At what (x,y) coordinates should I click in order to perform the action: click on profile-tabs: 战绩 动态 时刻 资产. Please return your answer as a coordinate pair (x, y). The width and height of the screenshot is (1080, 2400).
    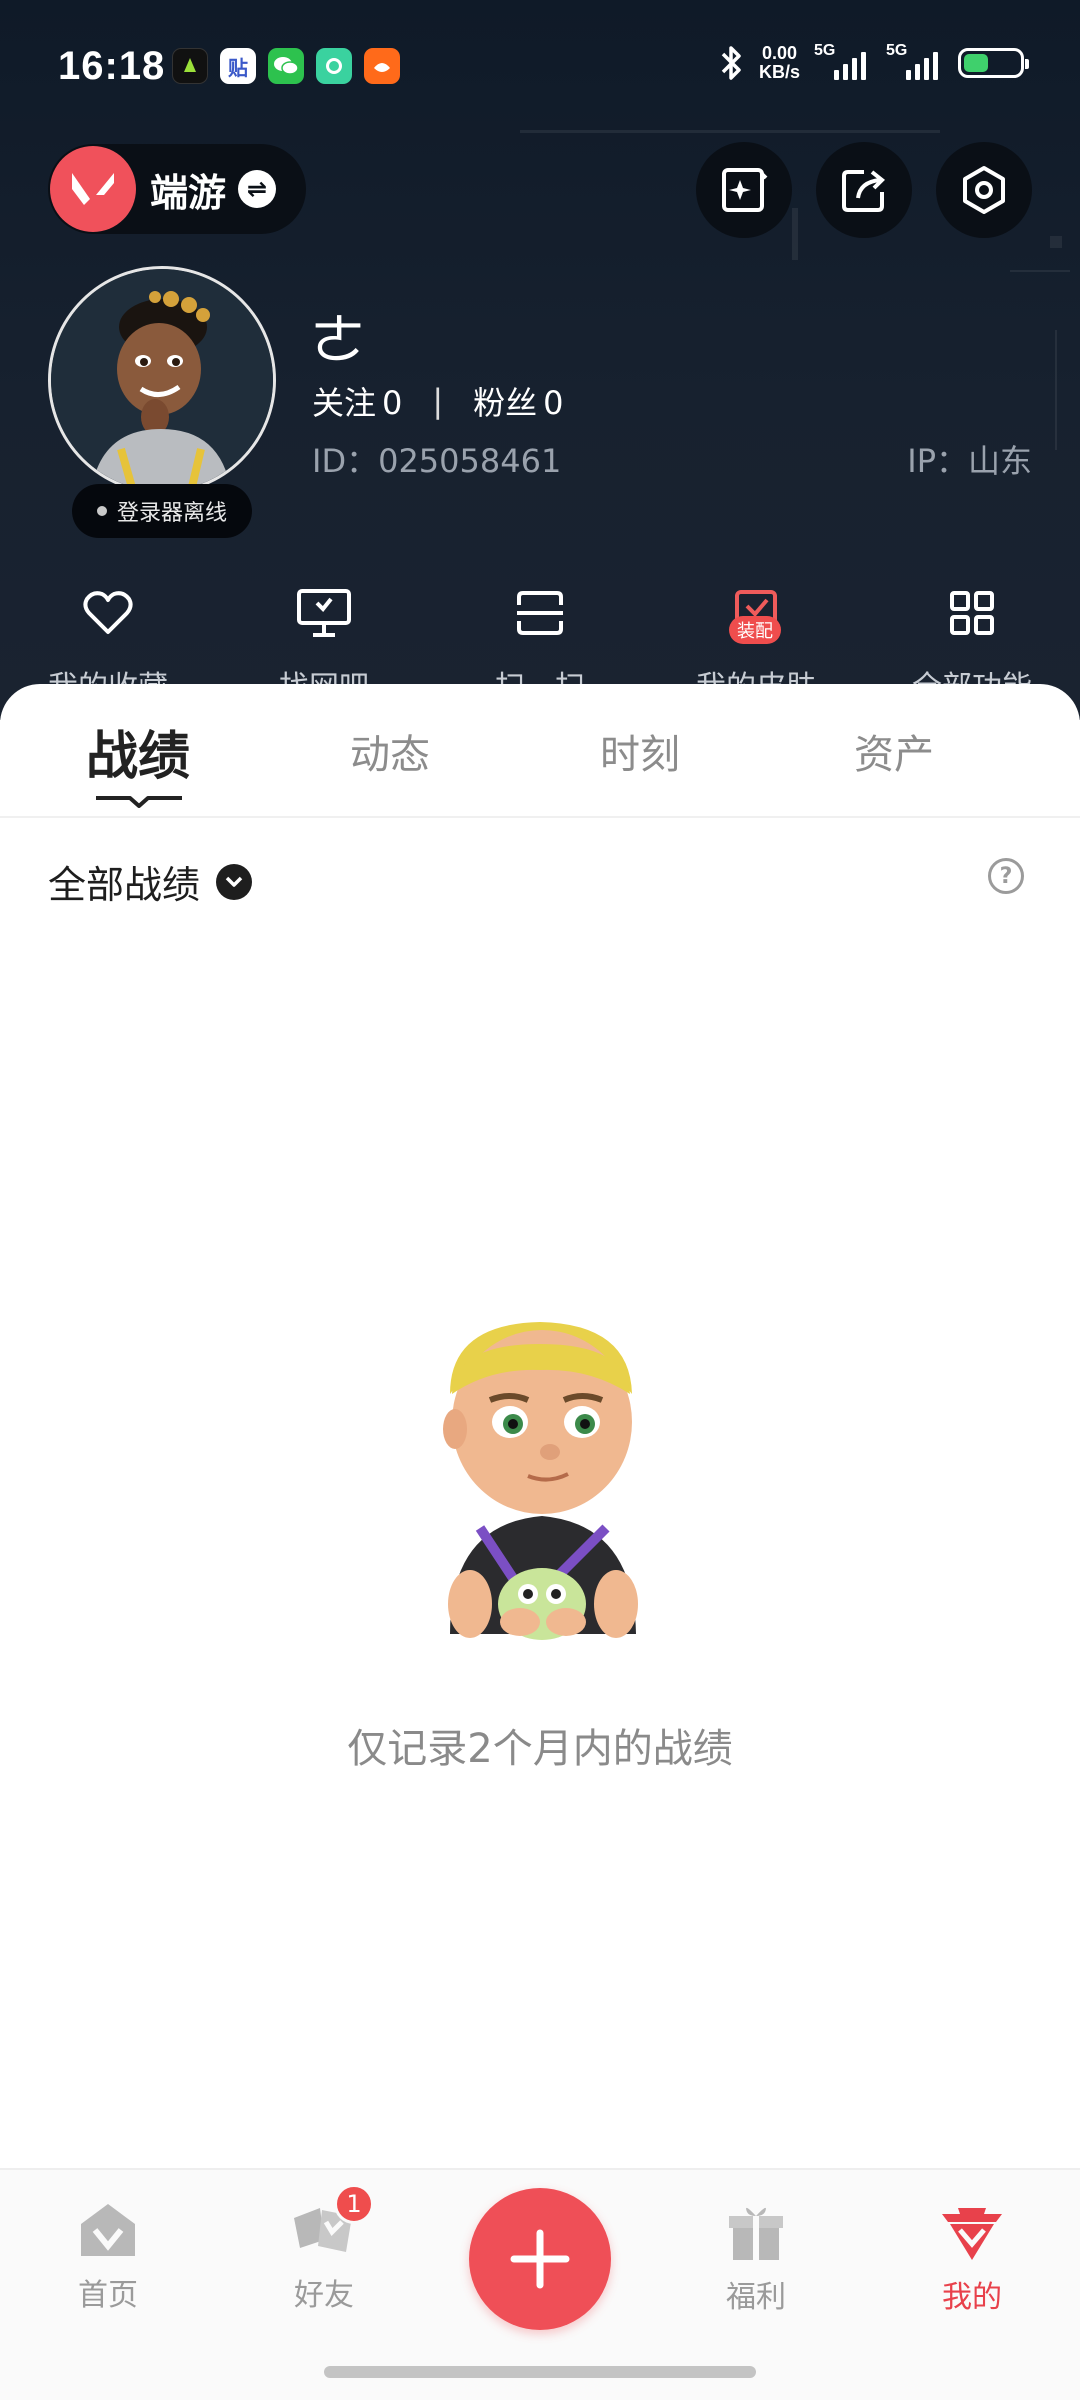
    Looking at the image, I should click on (540, 751).